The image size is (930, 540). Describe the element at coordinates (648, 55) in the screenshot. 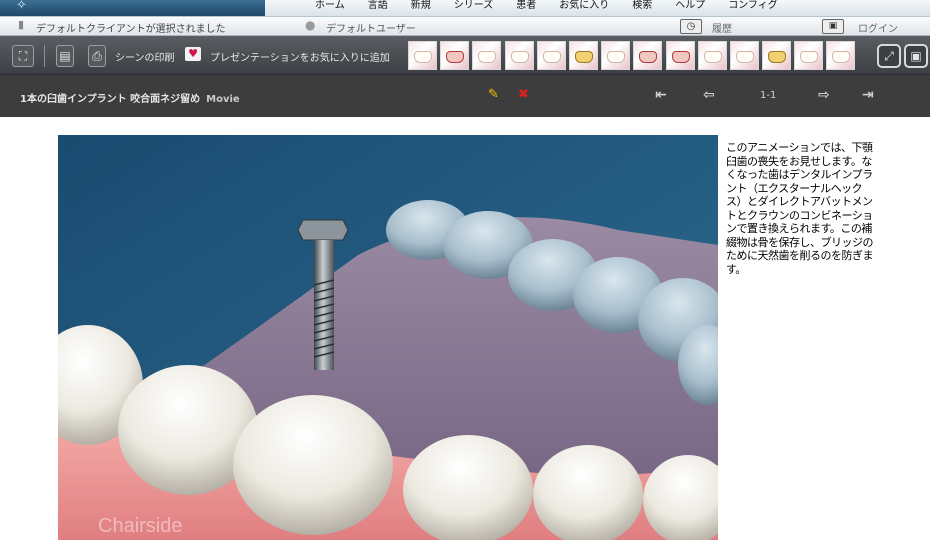

I see `thumbnail-gum` at that location.